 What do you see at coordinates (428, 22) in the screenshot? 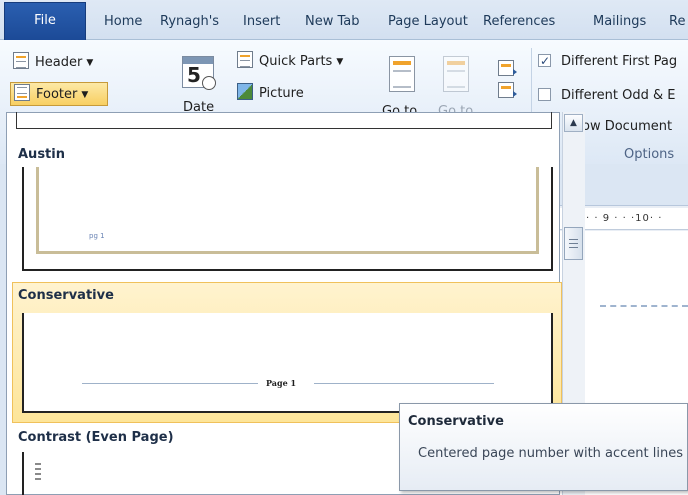
I see `tab-page-layout: Page Layout` at bounding box center [428, 22].